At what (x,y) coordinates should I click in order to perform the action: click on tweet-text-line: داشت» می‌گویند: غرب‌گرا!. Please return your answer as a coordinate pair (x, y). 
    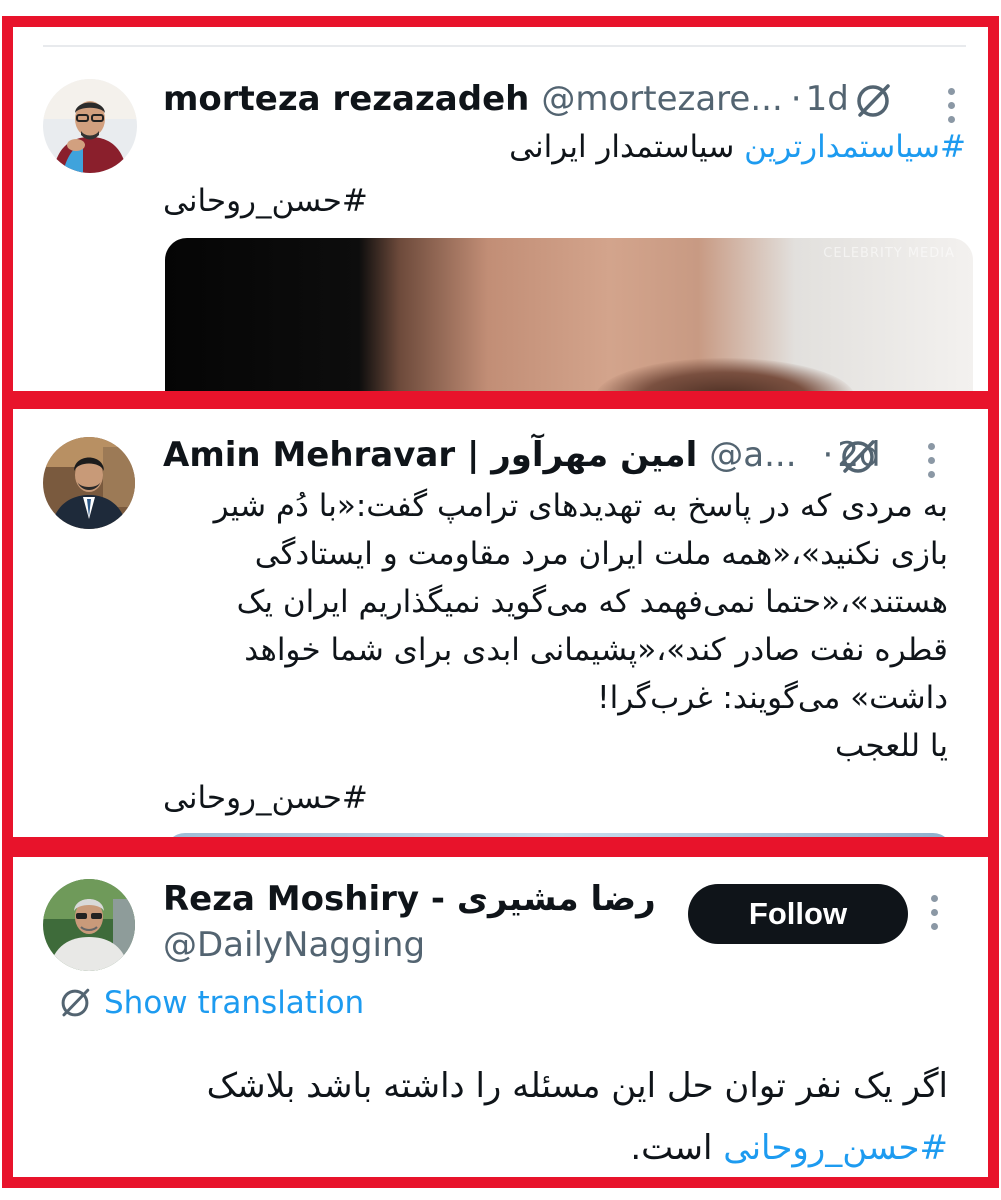
    Looking at the image, I should click on (772, 698).